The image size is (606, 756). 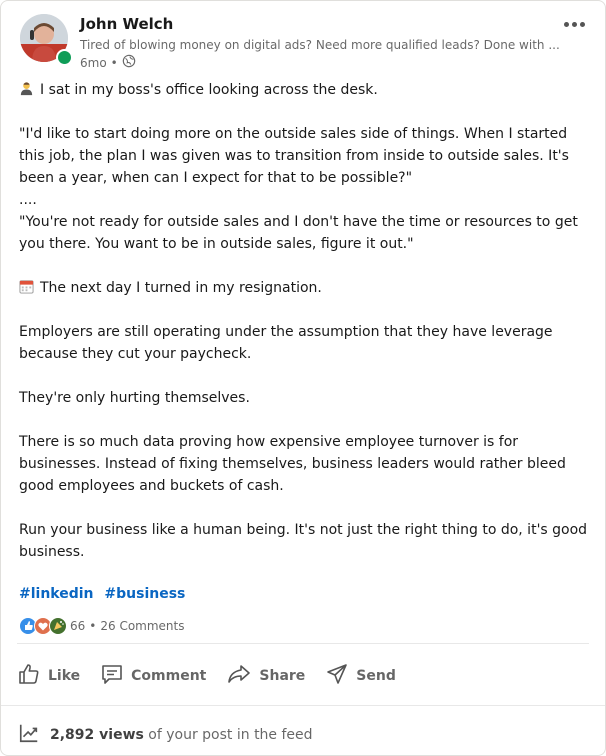 What do you see at coordinates (129, 62) in the screenshot?
I see `globe-icon` at bounding box center [129, 62].